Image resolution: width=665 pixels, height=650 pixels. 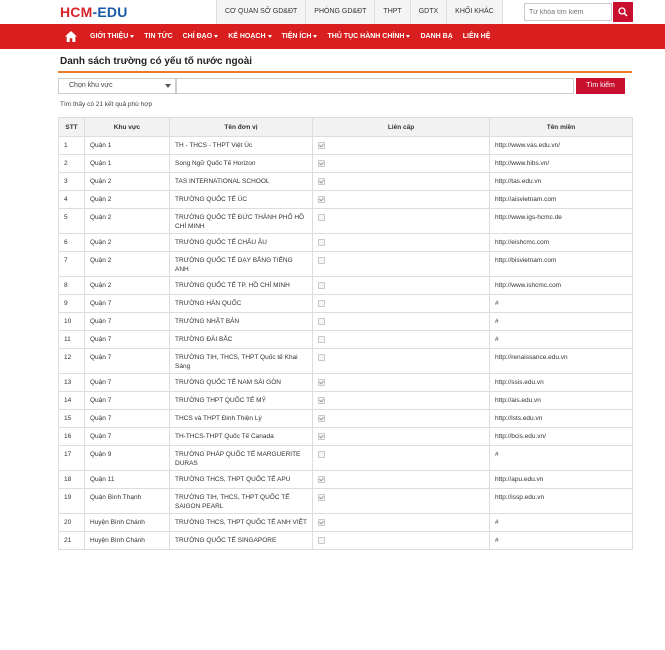 I want to click on cell-stt: 2, so click(x=71, y=163).